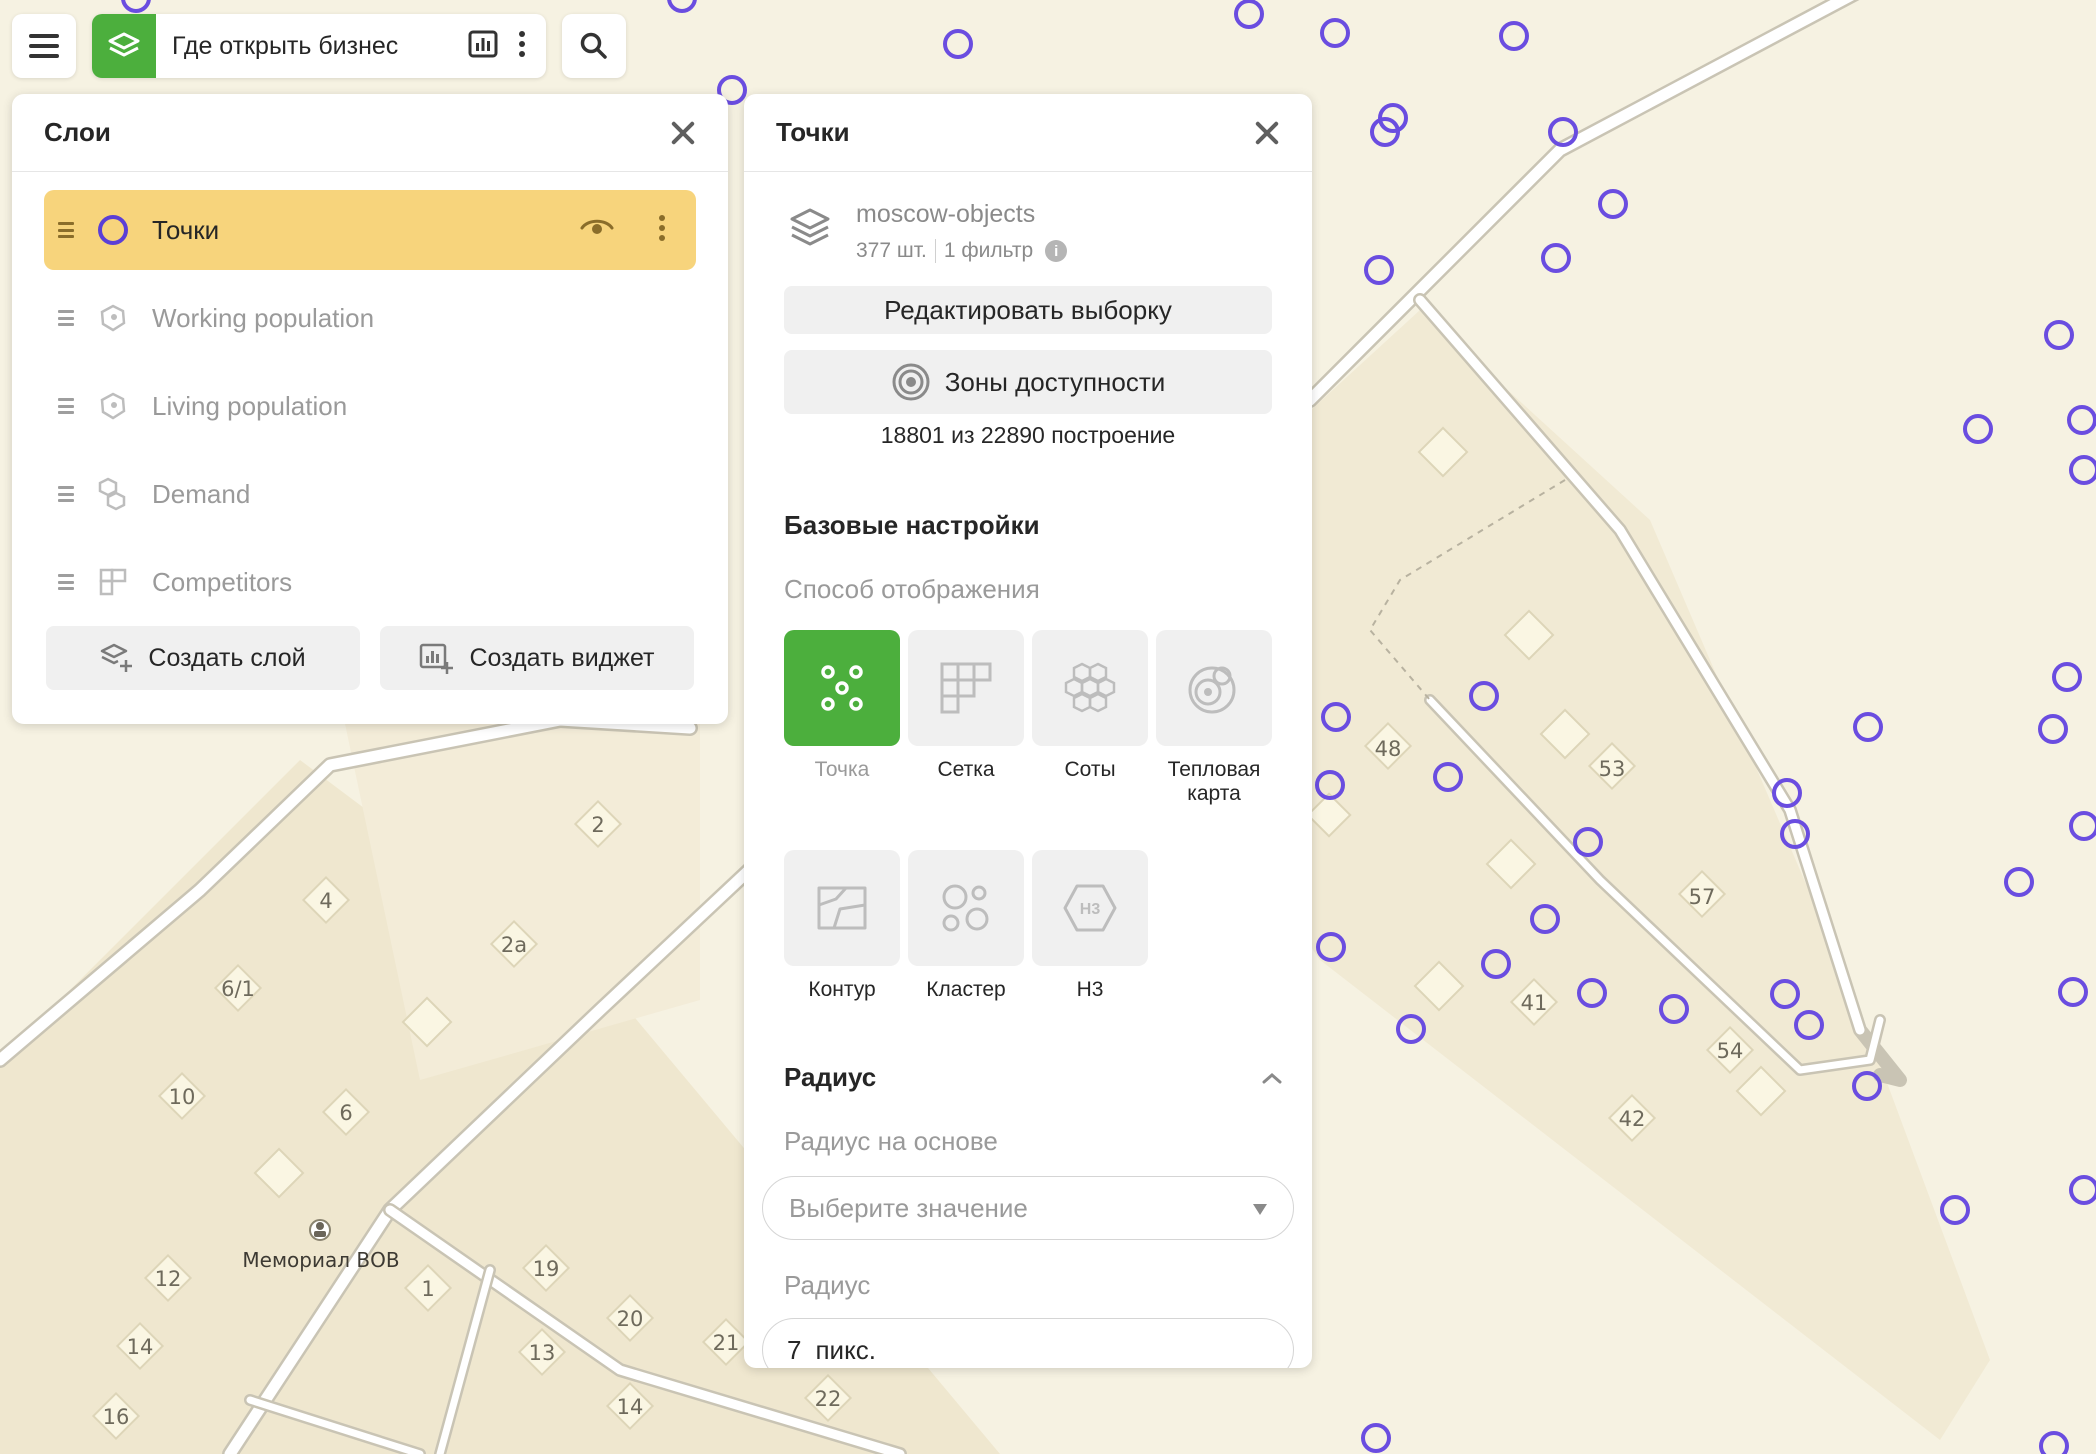 This screenshot has width=2096, height=1454. Describe the element at coordinates (437, 658) in the screenshot. I see `add-widget-icon` at that location.